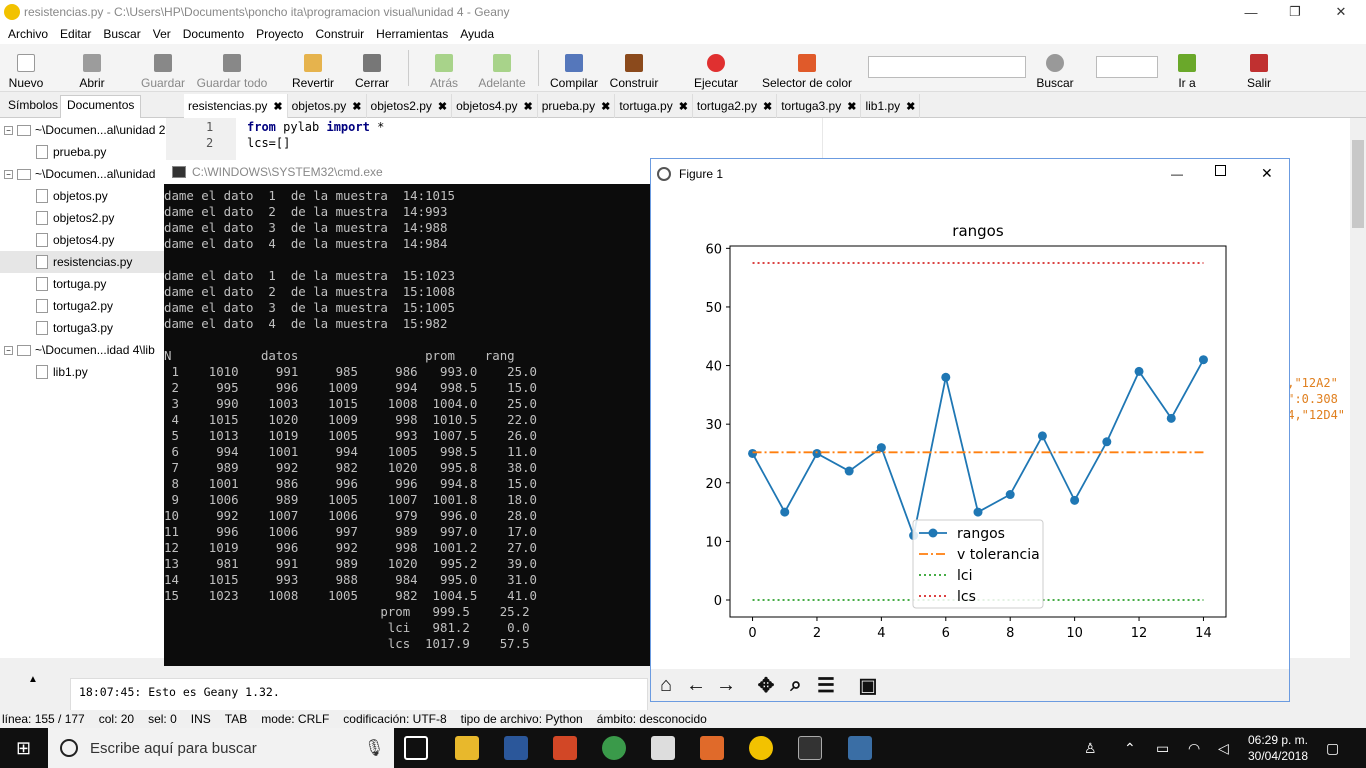 This screenshot has width=1366, height=768. What do you see at coordinates (372, 68) in the screenshot?
I see `close-file-button: Cerrar` at bounding box center [372, 68].